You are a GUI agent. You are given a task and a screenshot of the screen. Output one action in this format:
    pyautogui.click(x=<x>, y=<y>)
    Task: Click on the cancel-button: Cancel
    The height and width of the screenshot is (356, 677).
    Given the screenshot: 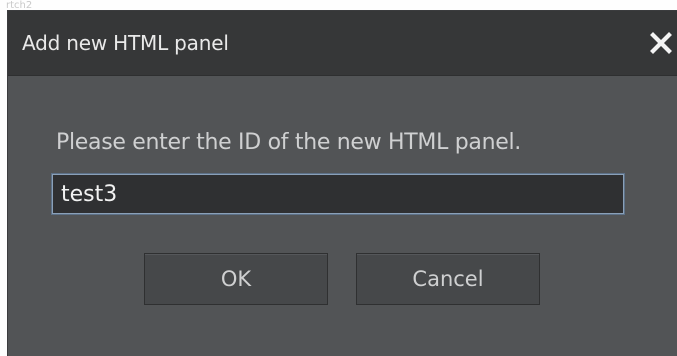 What is the action you would take?
    pyautogui.click(x=448, y=279)
    